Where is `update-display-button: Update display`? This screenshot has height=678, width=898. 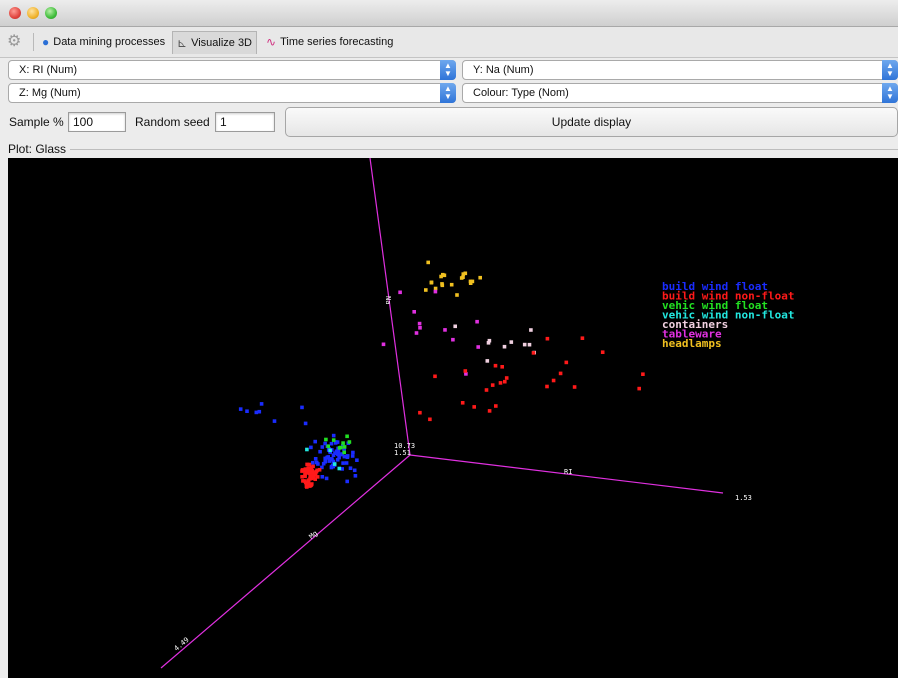 update-display-button: Update display is located at coordinates (591, 122).